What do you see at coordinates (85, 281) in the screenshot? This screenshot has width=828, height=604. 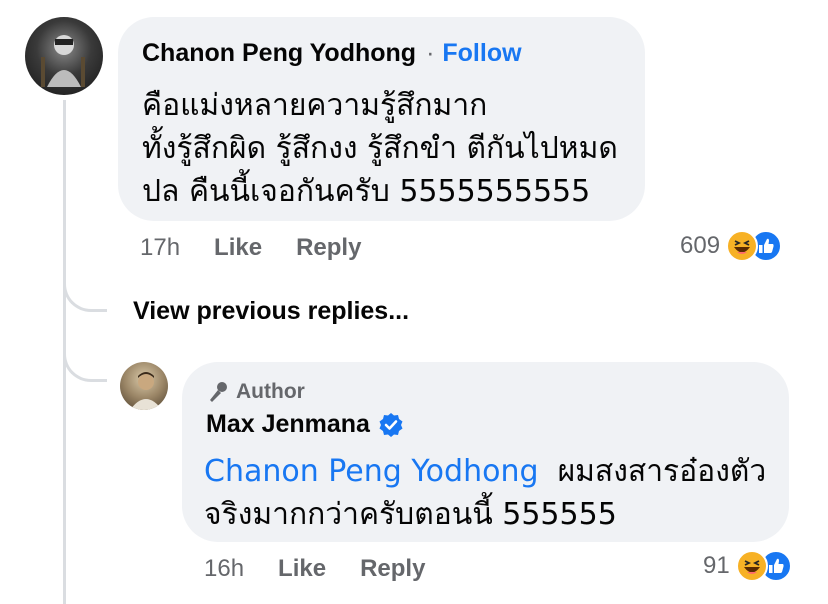 I see `thread-branch-view-previous` at bounding box center [85, 281].